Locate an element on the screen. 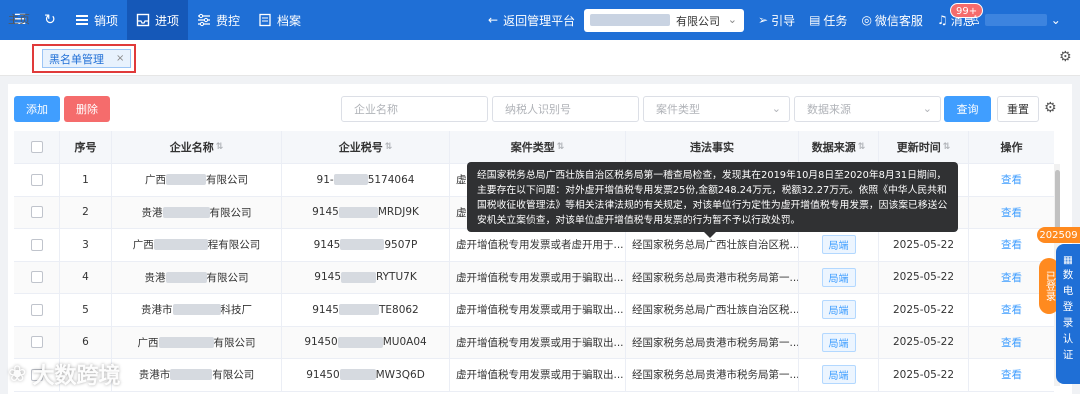  header-update-time: 更新时间 ⇅ is located at coordinates (924, 147).